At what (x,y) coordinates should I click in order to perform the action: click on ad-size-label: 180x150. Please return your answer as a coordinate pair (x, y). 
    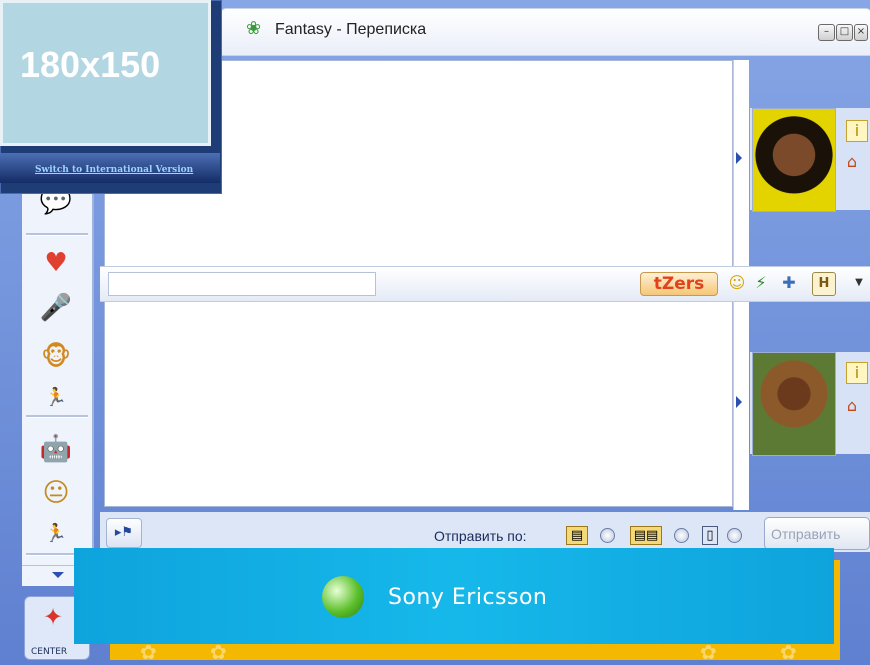
    Looking at the image, I should click on (90, 64).